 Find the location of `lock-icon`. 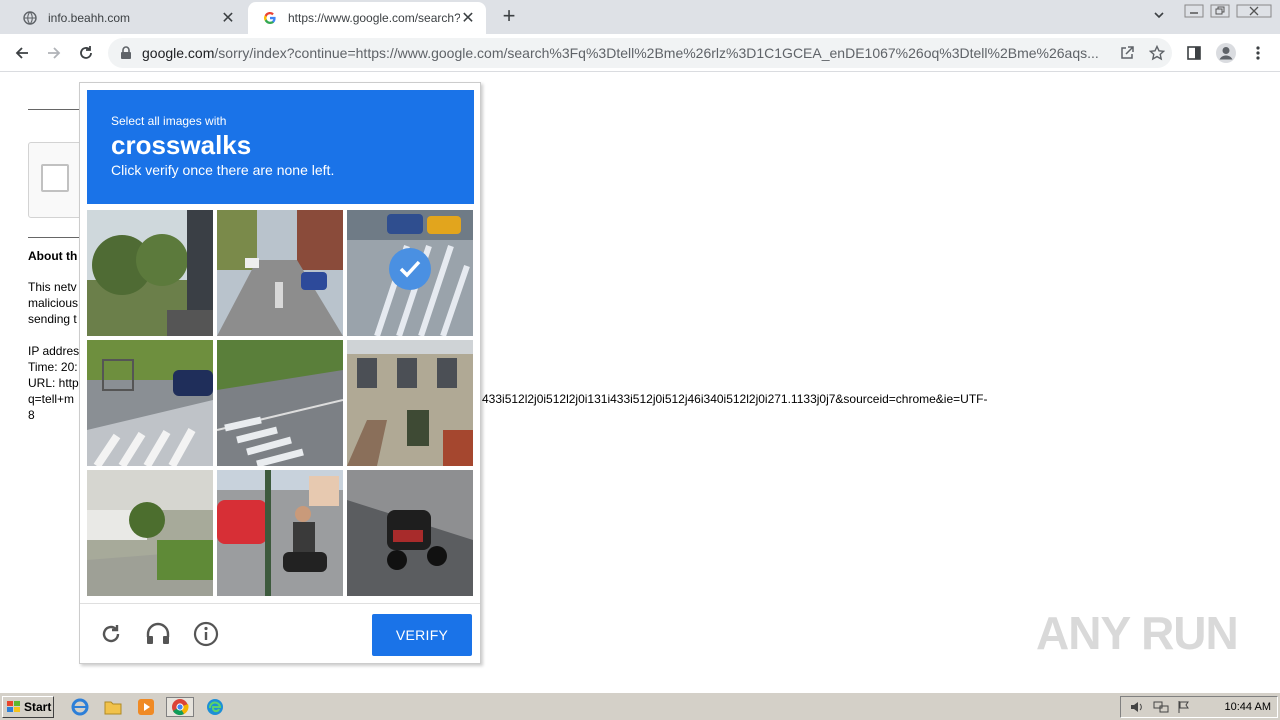

lock-icon is located at coordinates (126, 53).